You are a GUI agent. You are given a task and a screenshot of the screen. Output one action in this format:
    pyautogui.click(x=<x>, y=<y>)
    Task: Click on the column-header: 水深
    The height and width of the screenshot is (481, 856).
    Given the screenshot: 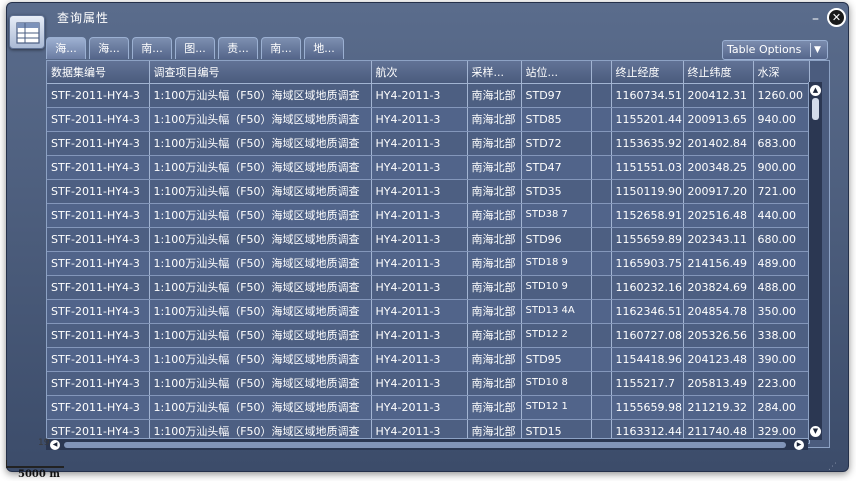 What is the action you would take?
    pyautogui.click(x=781, y=72)
    